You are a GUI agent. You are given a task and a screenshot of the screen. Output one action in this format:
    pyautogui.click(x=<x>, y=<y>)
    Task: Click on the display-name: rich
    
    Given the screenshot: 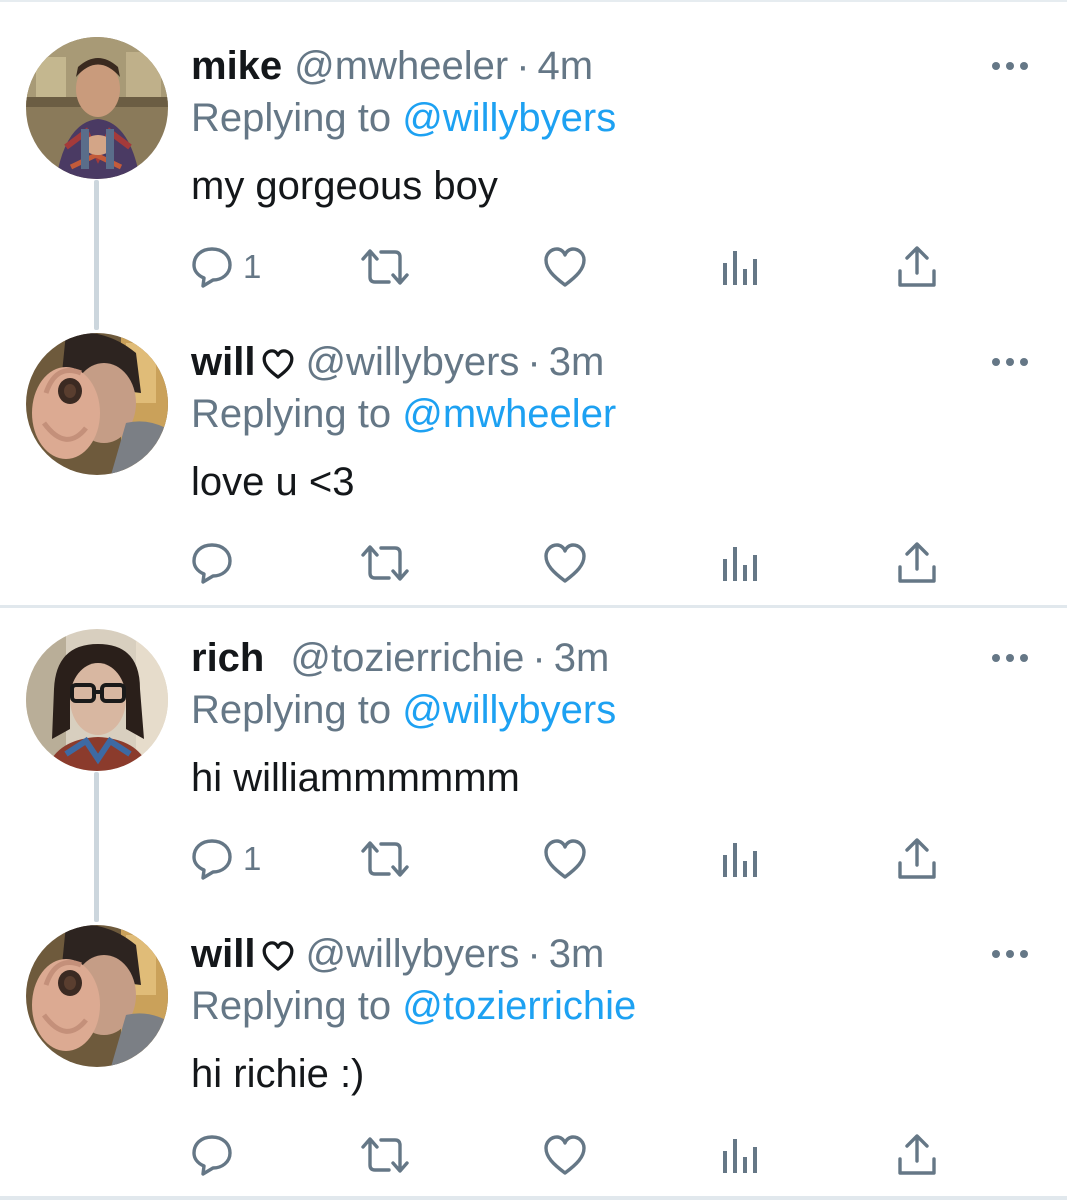 What is the action you would take?
    pyautogui.click(x=227, y=658)
    